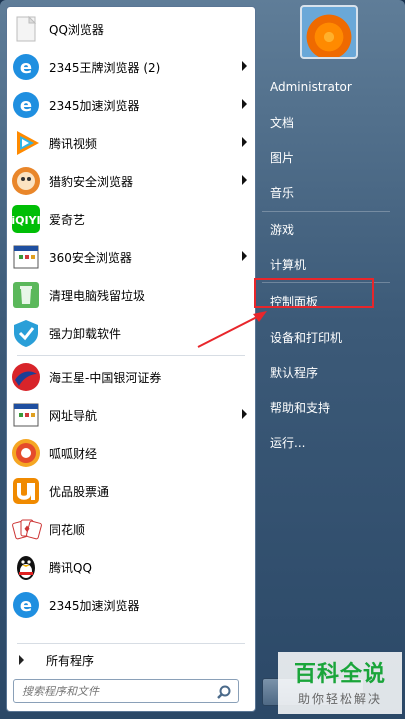 This screenshot has width=405, height=719. I want to click on program-item-label: 海王星-中国银河证券, so click(105, 377).